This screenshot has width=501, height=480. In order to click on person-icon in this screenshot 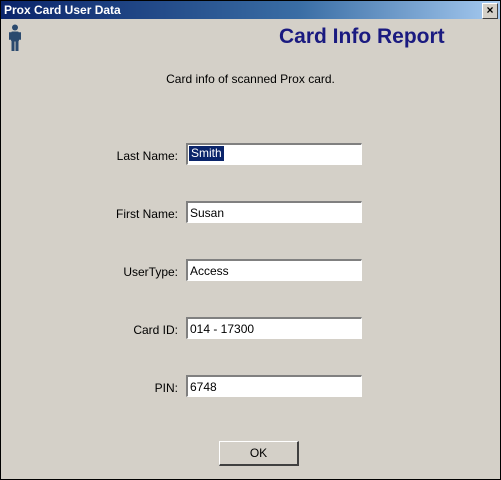, I will do `click(15, 37)`.